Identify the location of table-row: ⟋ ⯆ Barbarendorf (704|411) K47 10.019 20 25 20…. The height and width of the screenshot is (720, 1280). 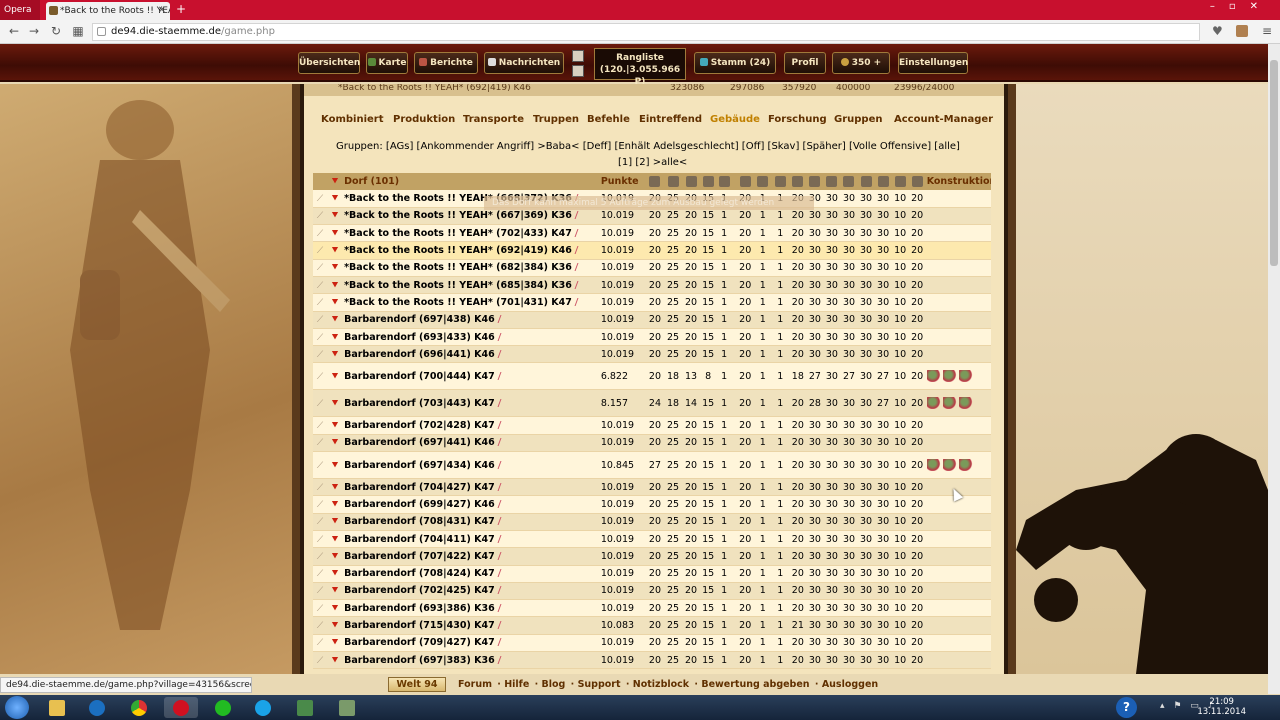
(652, 539).